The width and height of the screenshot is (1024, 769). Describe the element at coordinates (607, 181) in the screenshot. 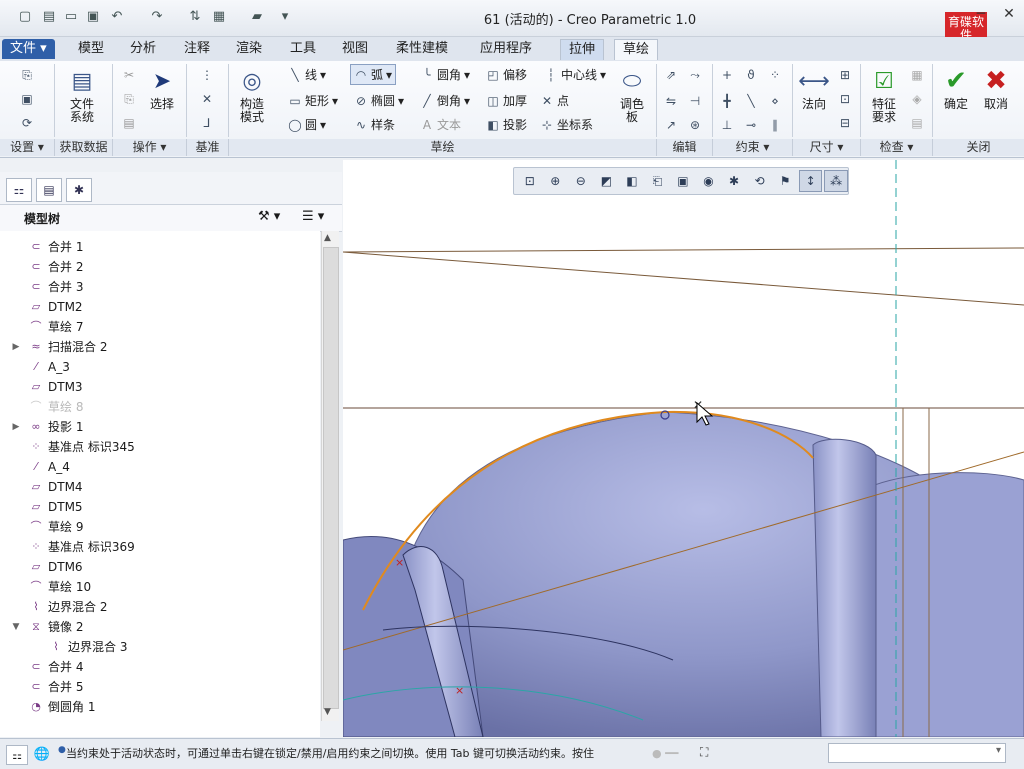

I see `repaint-icon: ◩` at that location.